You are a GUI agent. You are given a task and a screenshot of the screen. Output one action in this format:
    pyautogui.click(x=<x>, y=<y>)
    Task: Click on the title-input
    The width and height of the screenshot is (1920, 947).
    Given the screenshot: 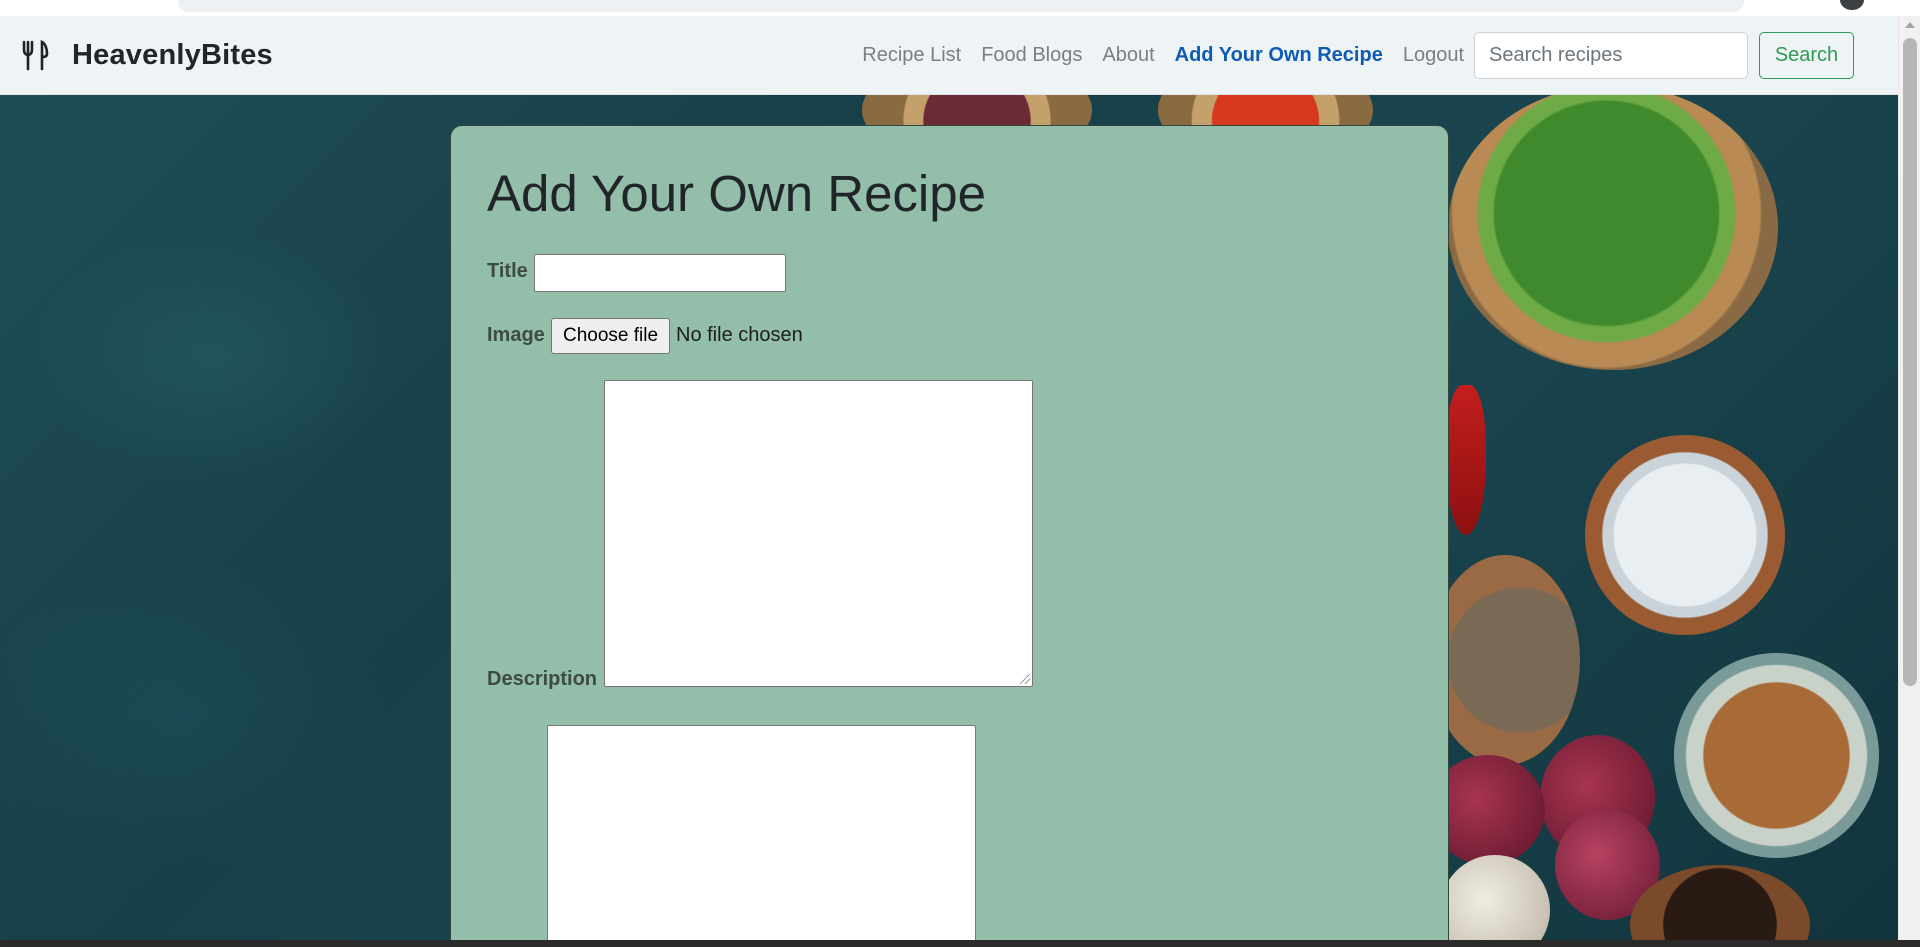 What is the action you would take?
    pyautogui.click(x=660, y=273)
    